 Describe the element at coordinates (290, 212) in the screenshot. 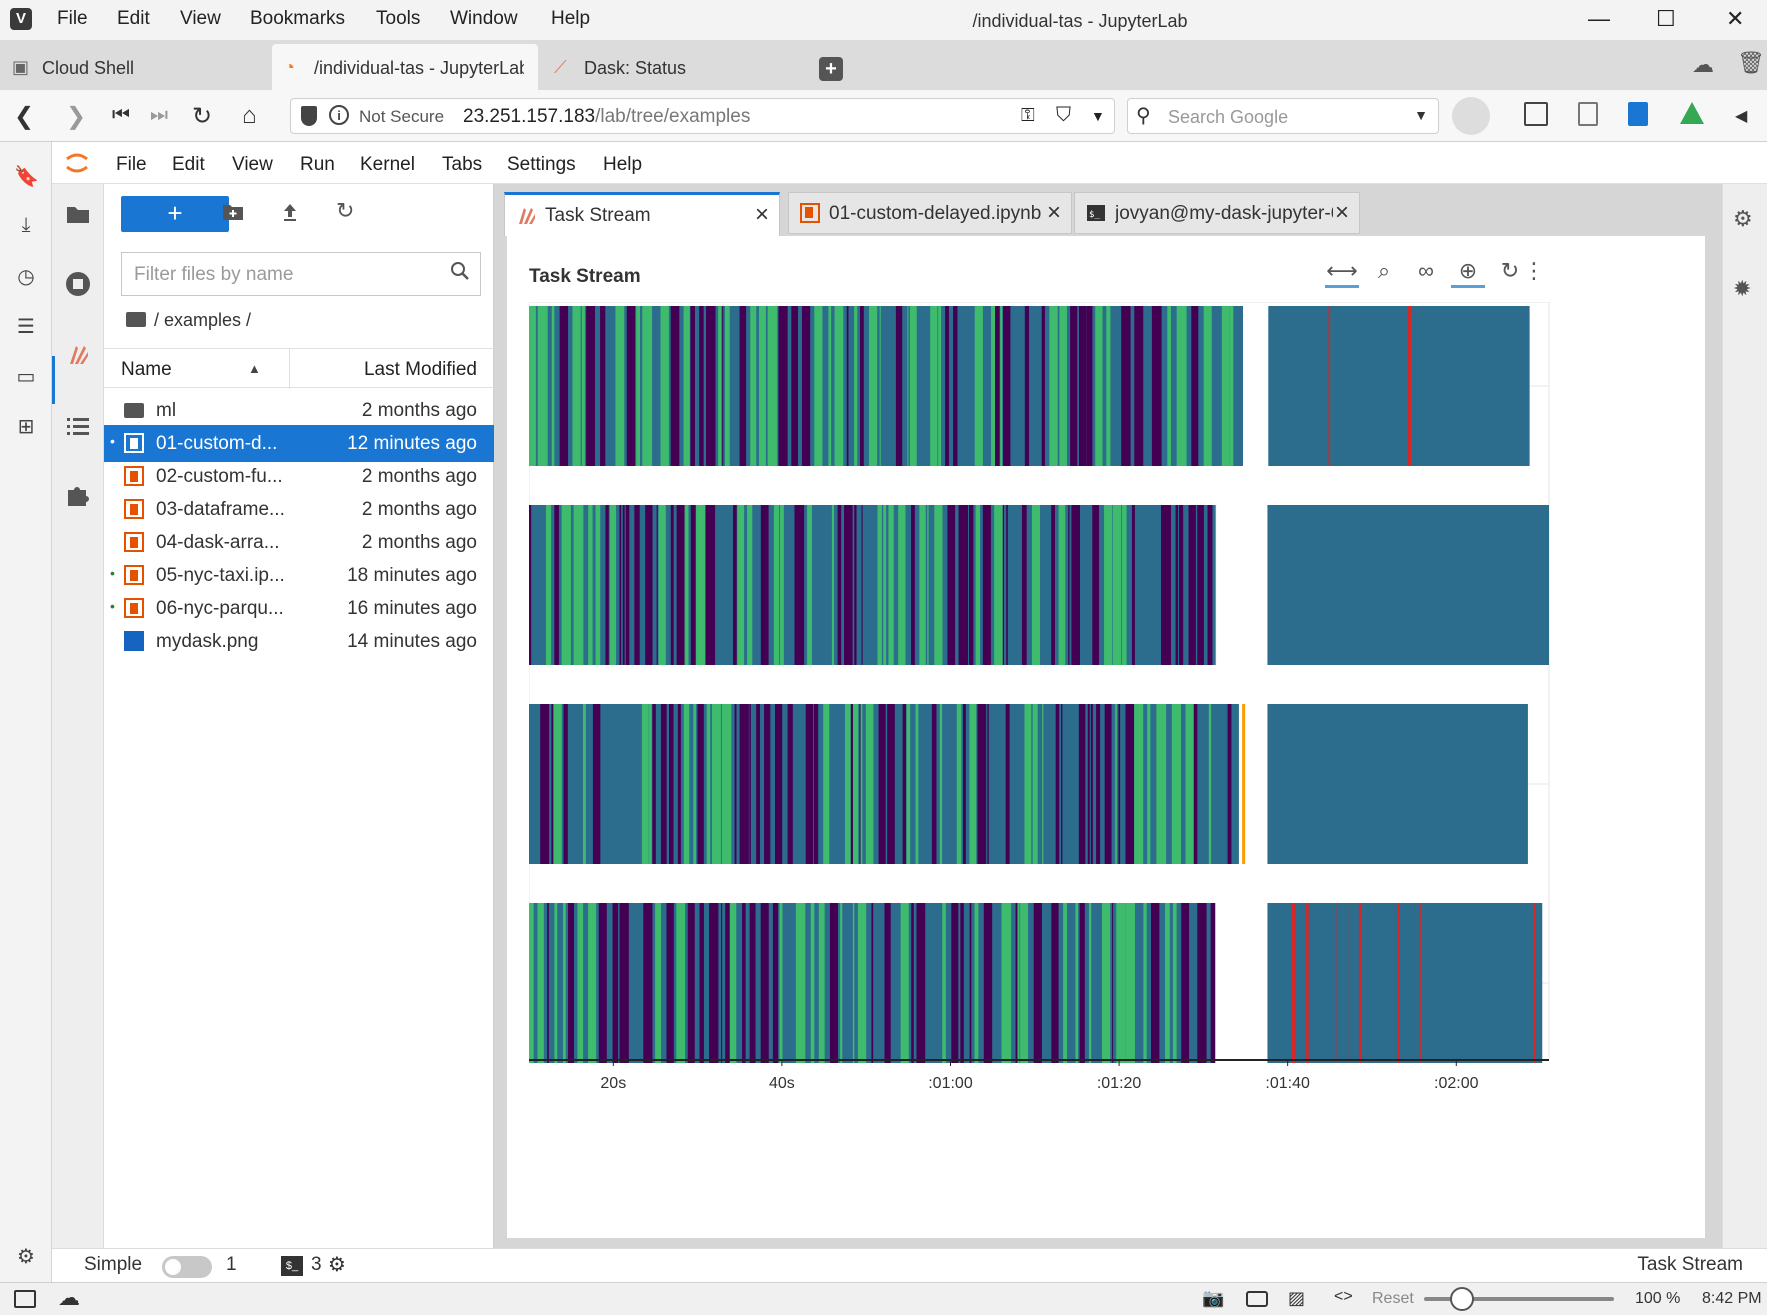

I see `upload-icon` at that location.